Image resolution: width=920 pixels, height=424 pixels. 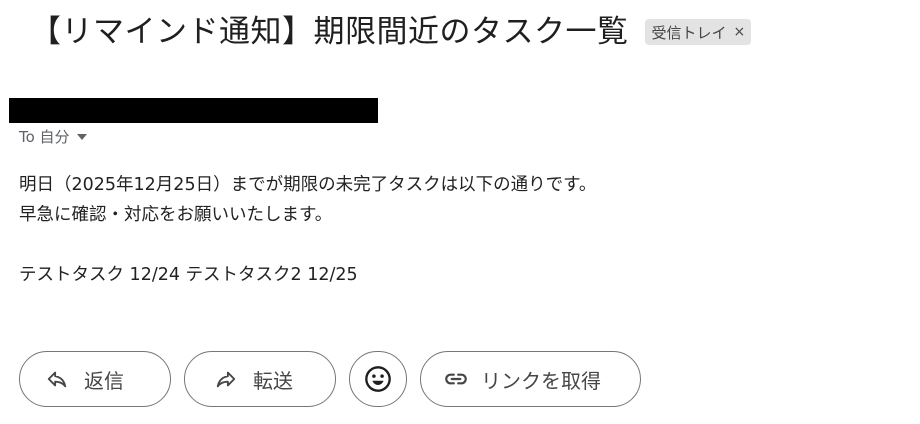 What do you see at coordinates (176, 215) in the screenshot?
I see `body-line: 早急に確認・対応をお願いいたします。` at bounding box center [176, 215].